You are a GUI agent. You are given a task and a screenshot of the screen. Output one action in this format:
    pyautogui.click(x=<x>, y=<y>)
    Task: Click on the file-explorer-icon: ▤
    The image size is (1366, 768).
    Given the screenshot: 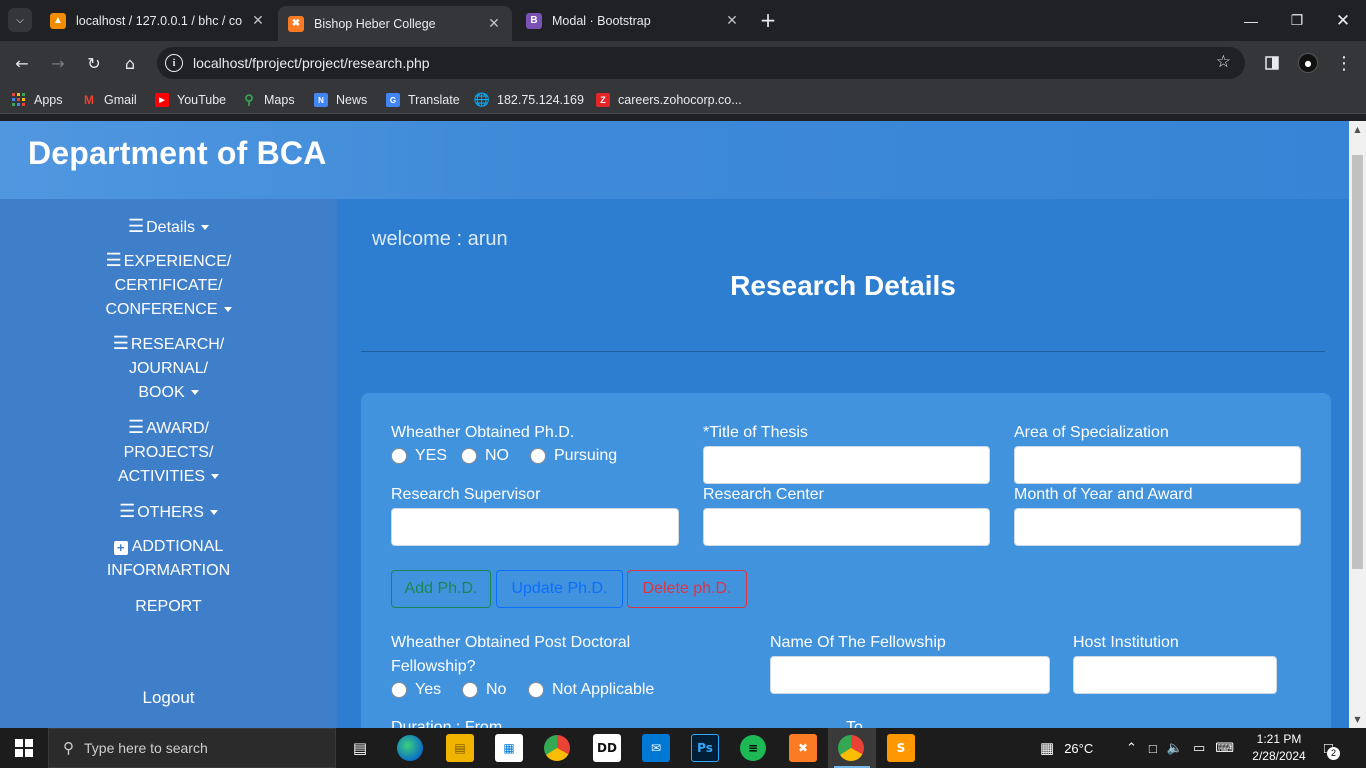 What is the action you would take?
    pyautogui.click(x=460, y=748)
    